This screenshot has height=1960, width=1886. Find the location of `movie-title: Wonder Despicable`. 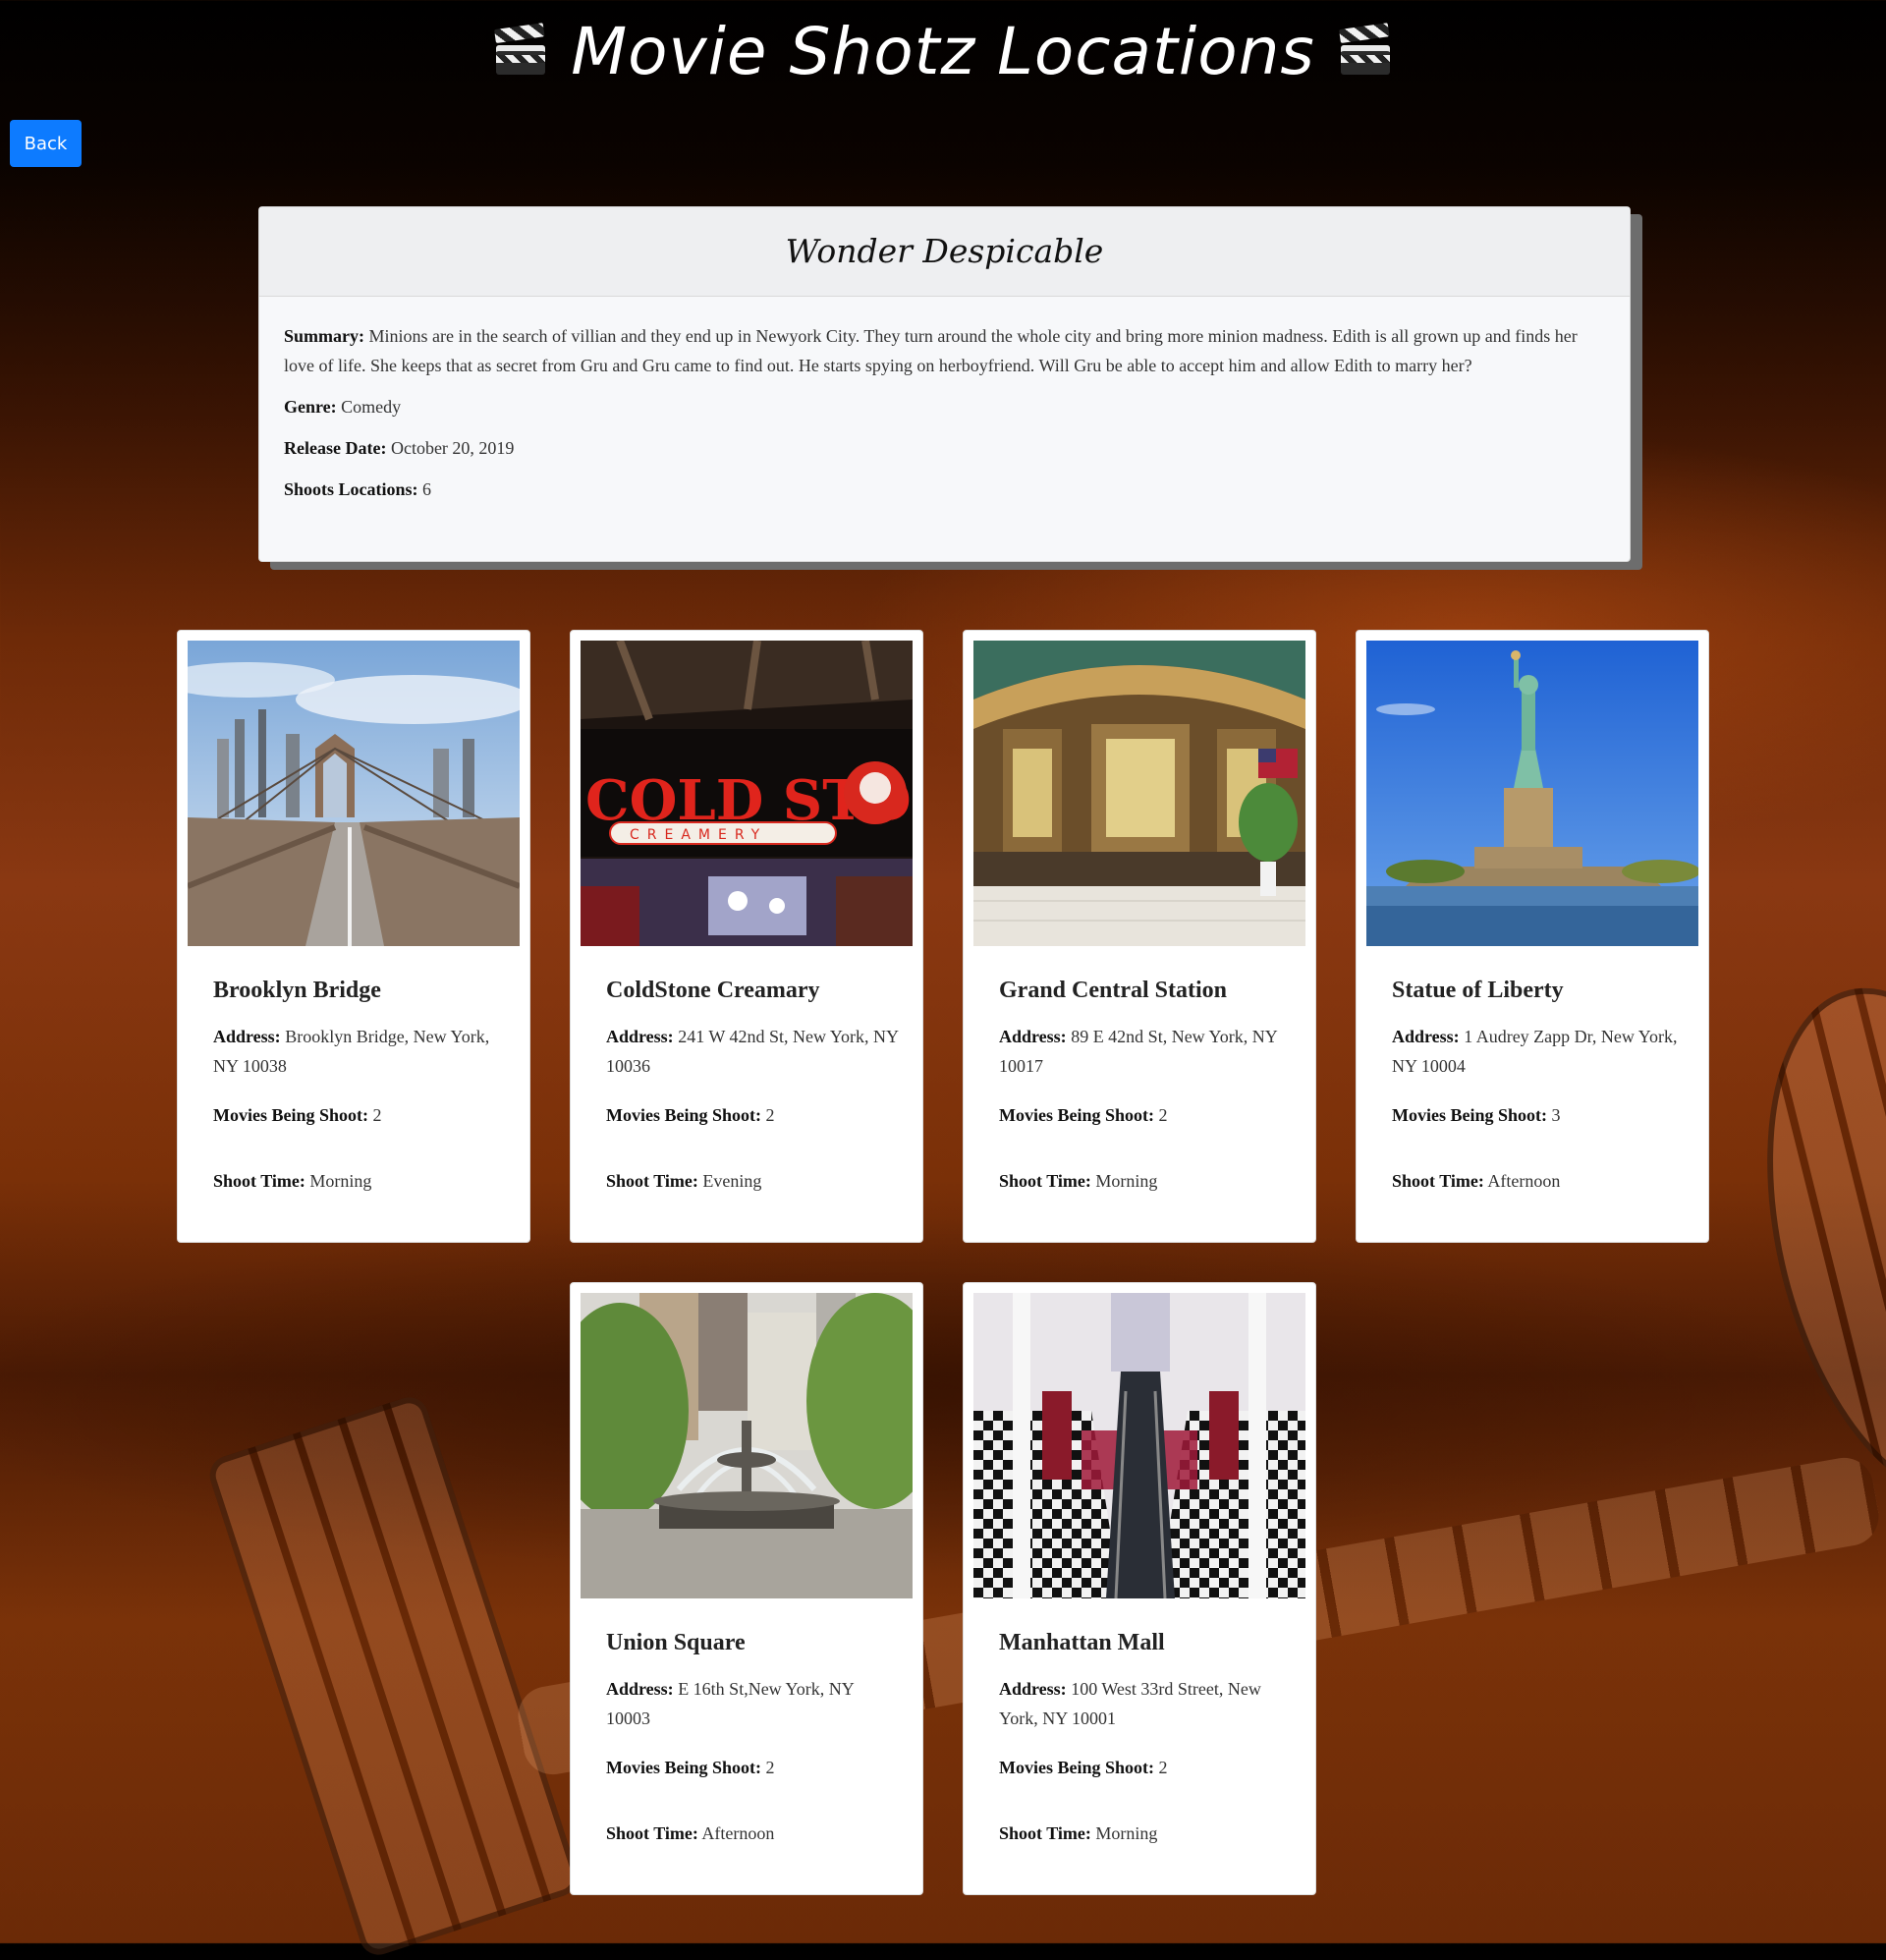

movie-title: Wonder Despicable is located at coordinates (944, 252).